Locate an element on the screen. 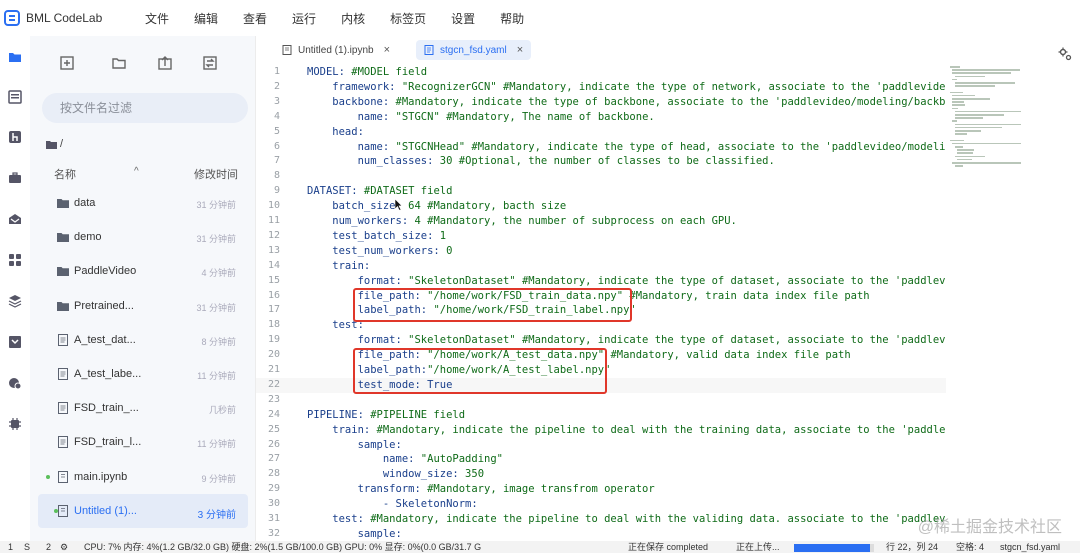 The height and width of the screenshot is (553, 1080). code-line: 1 MODEL: #MODEL field is located at coordinates (601, 72).